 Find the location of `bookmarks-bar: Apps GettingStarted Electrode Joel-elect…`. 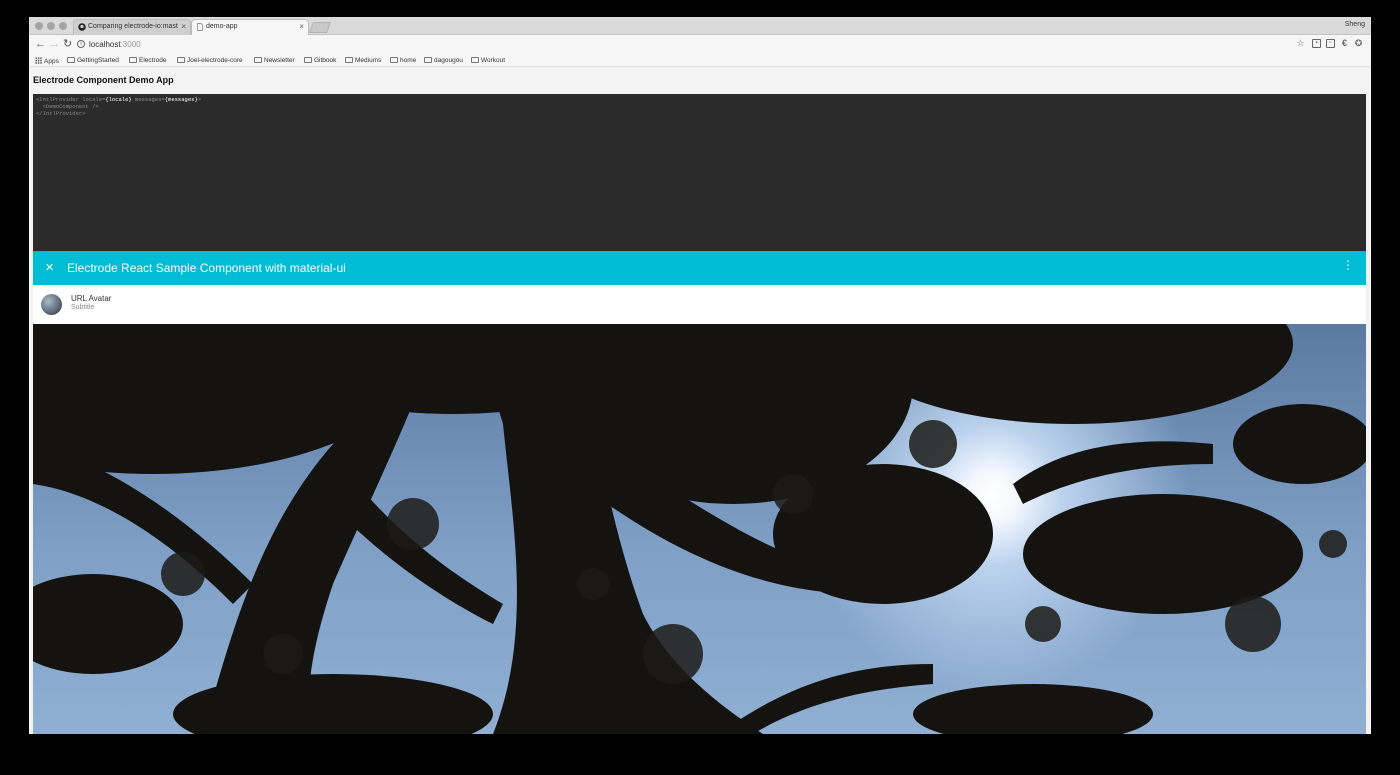

bookmarks-bar: Apps GettingStarted Electrode Joel-elect… is located at coordinates (700, 61).